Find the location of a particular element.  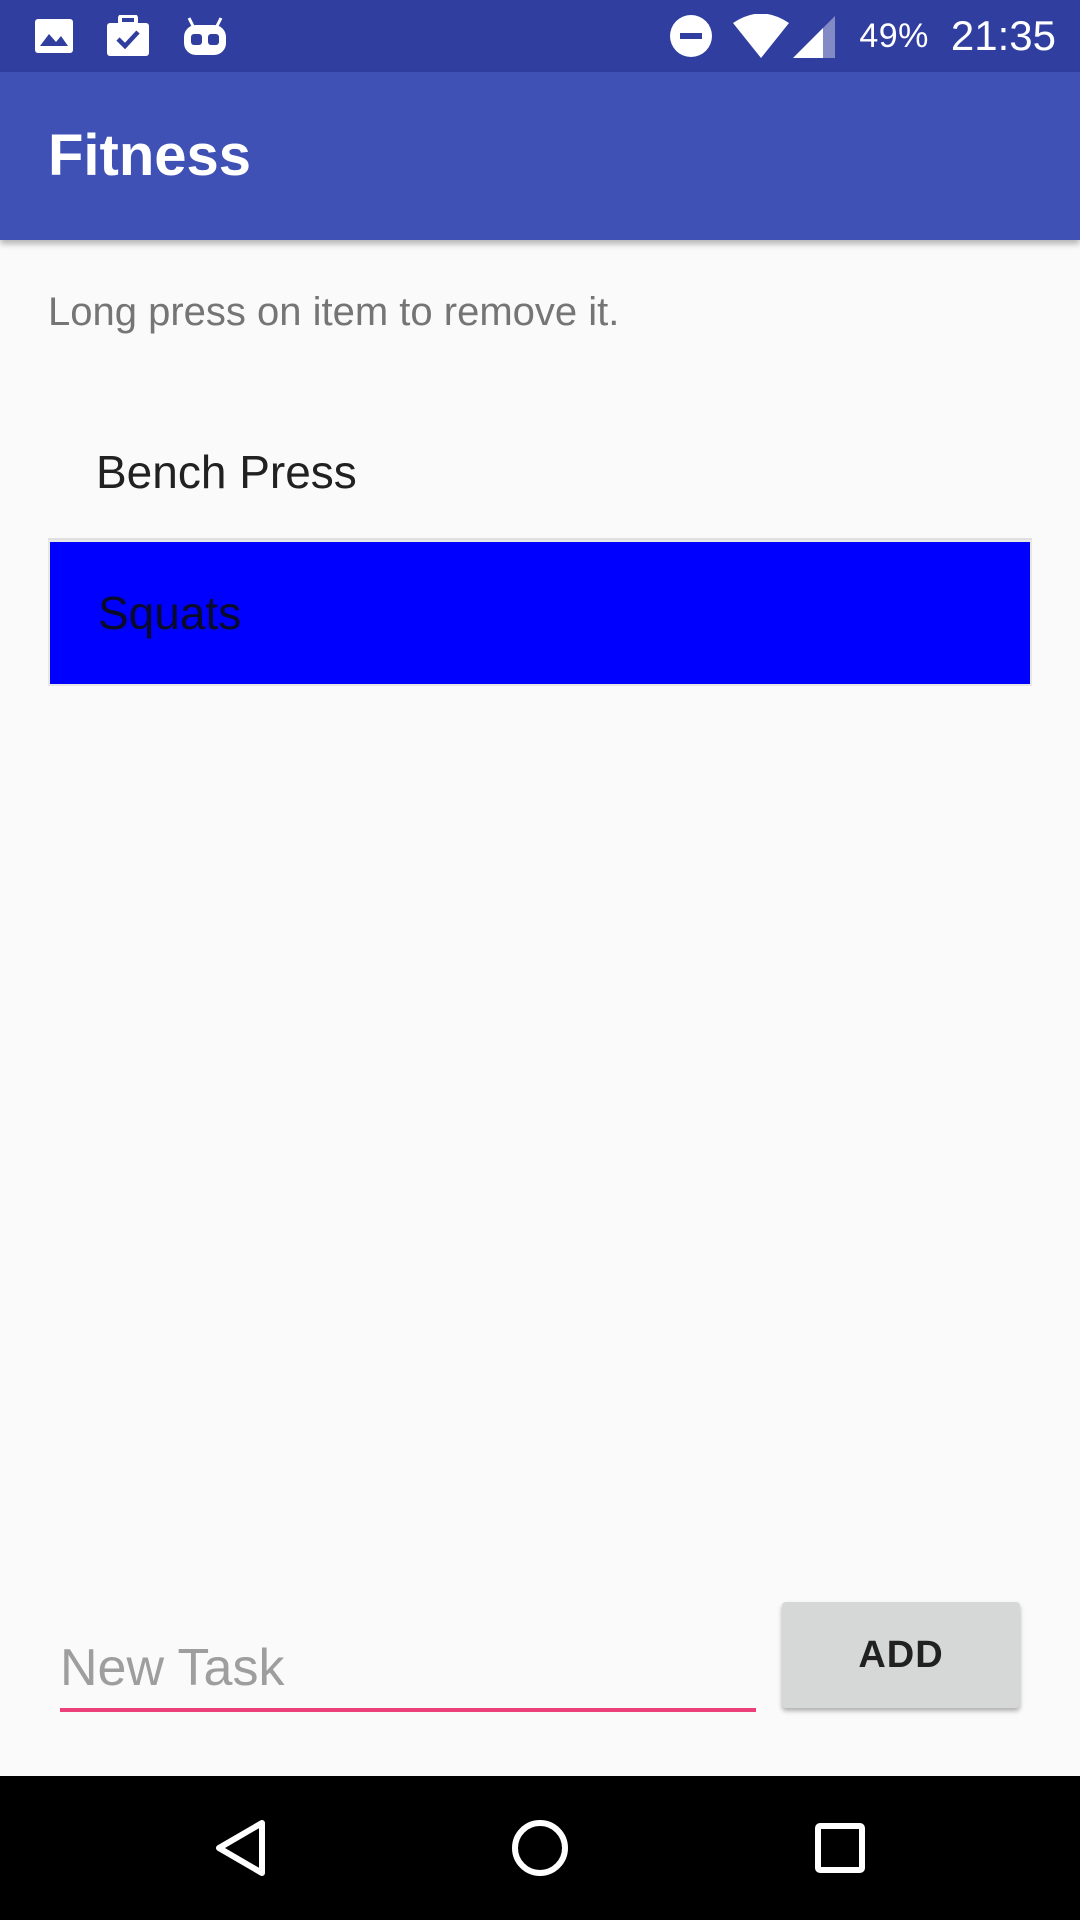

hint-text: Long press on item to remove it. is located at coordinates (334, 312).